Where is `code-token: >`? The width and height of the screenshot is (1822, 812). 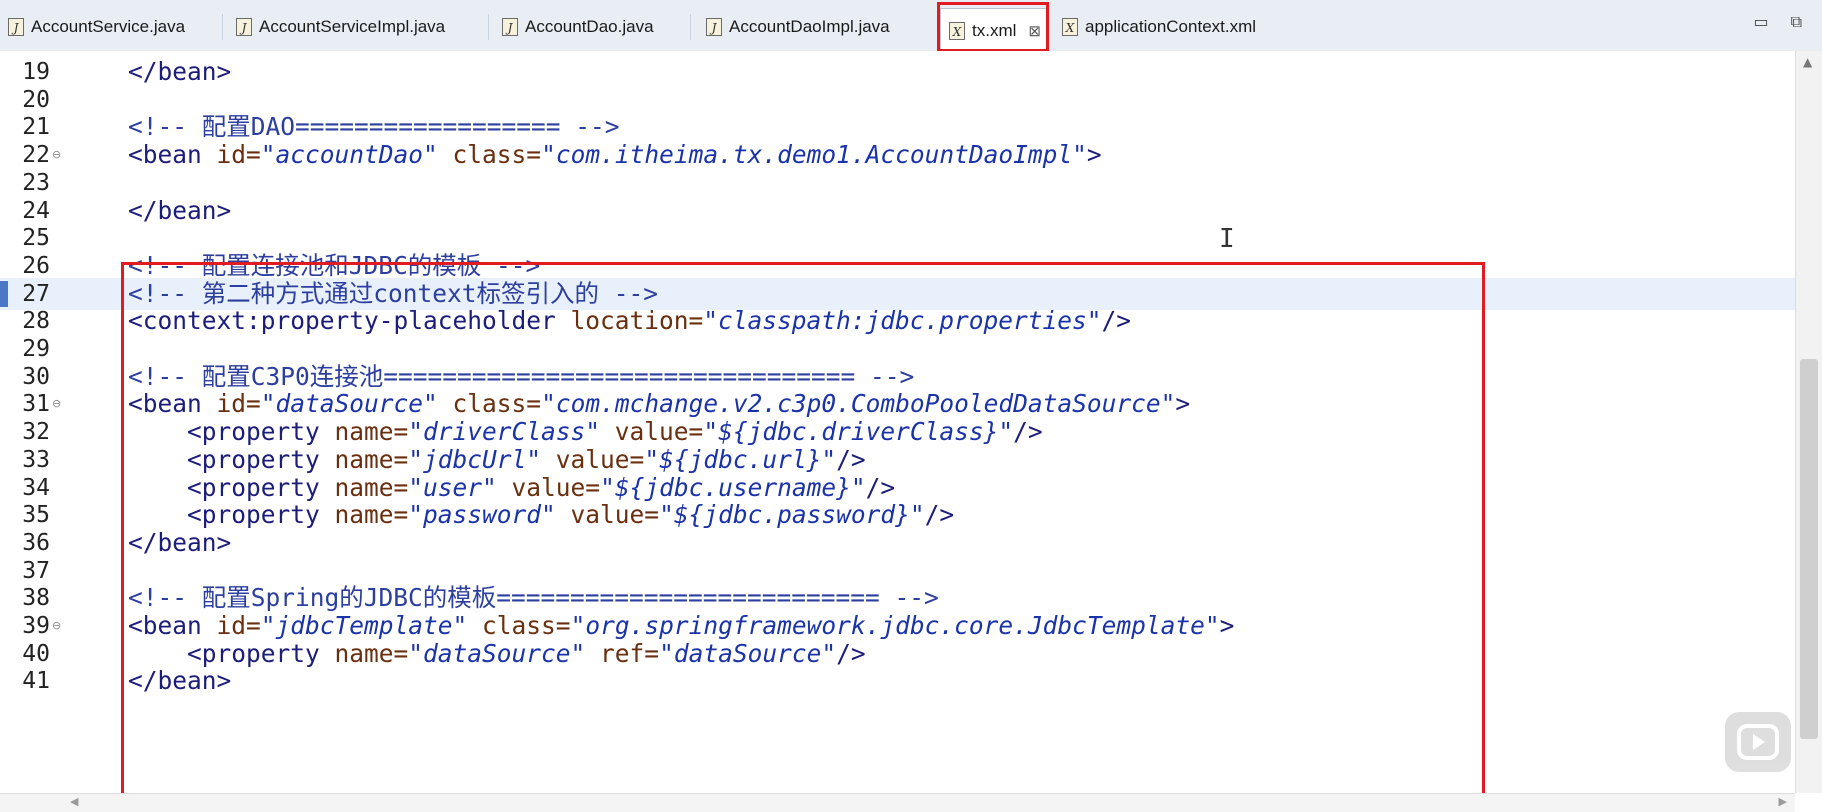
code-token: > is located at coordinates (1094, 155).